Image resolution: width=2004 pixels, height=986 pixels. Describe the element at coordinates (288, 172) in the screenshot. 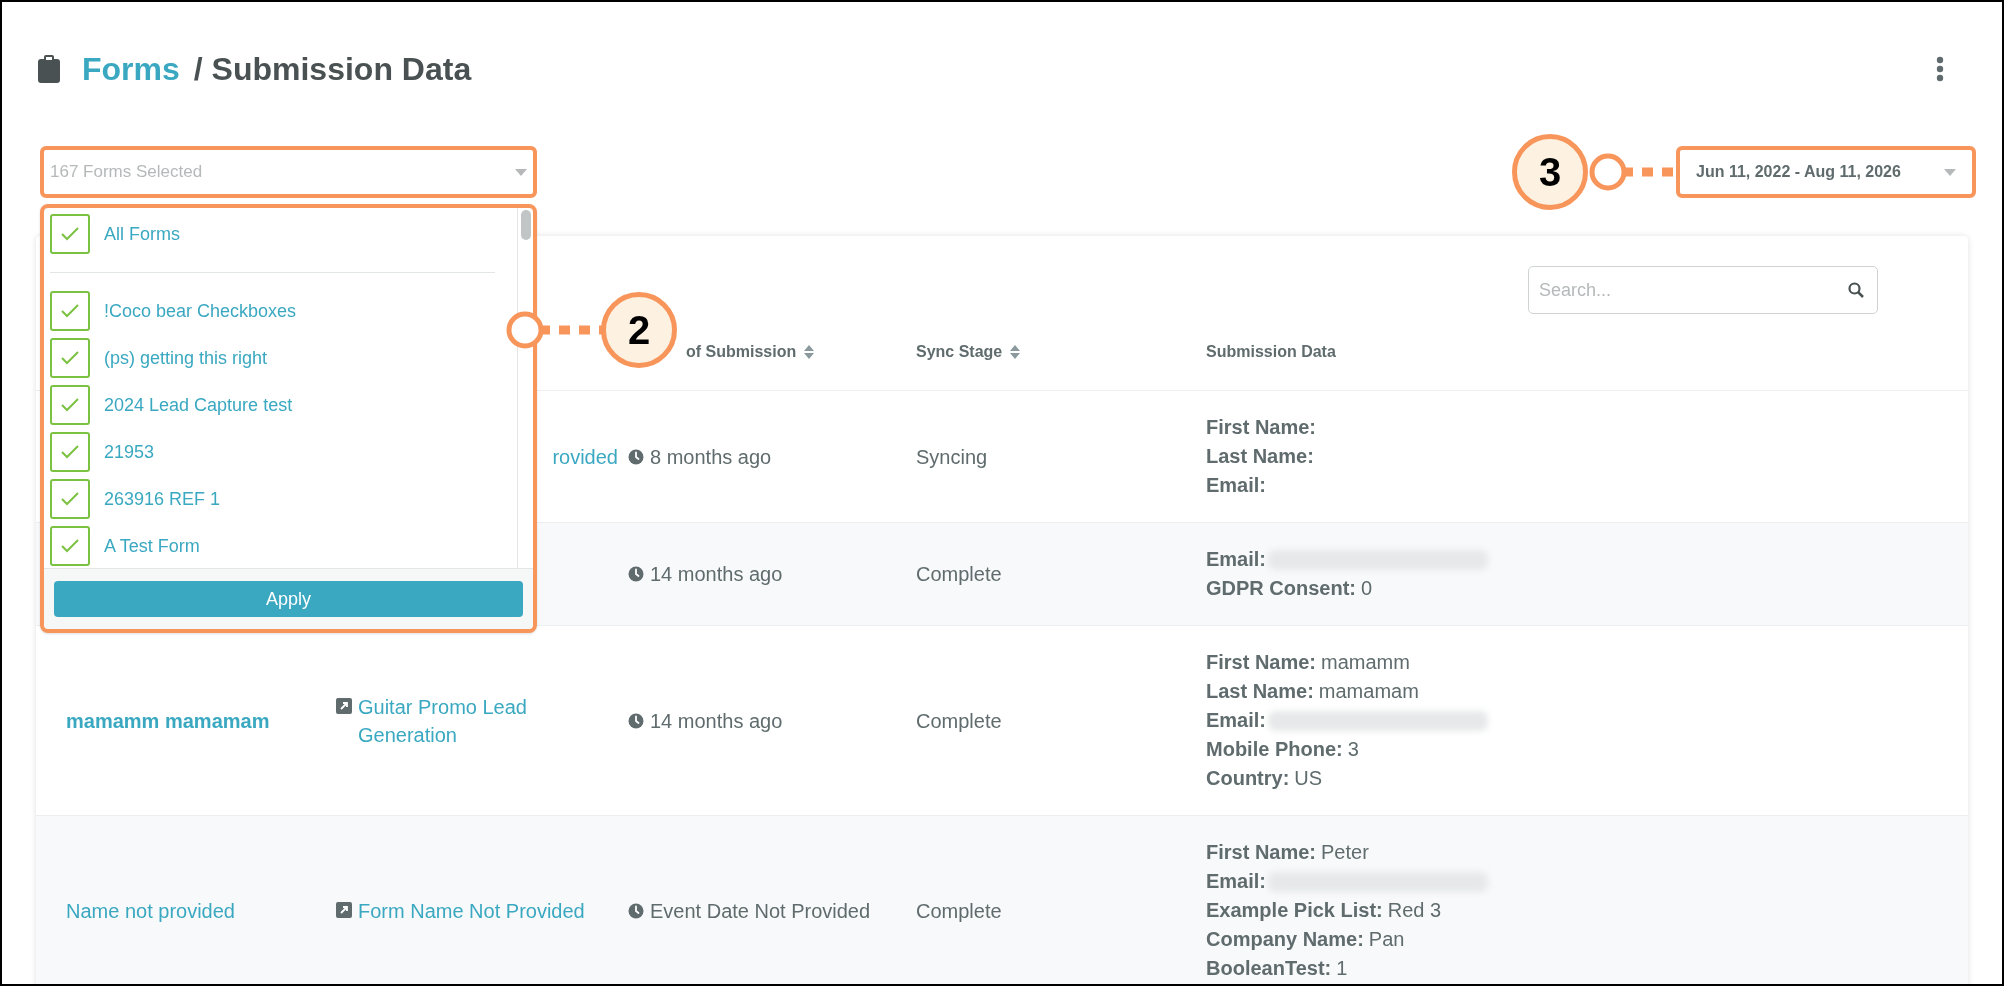

I see `forms-select: 167 Forms Selected` at that location.